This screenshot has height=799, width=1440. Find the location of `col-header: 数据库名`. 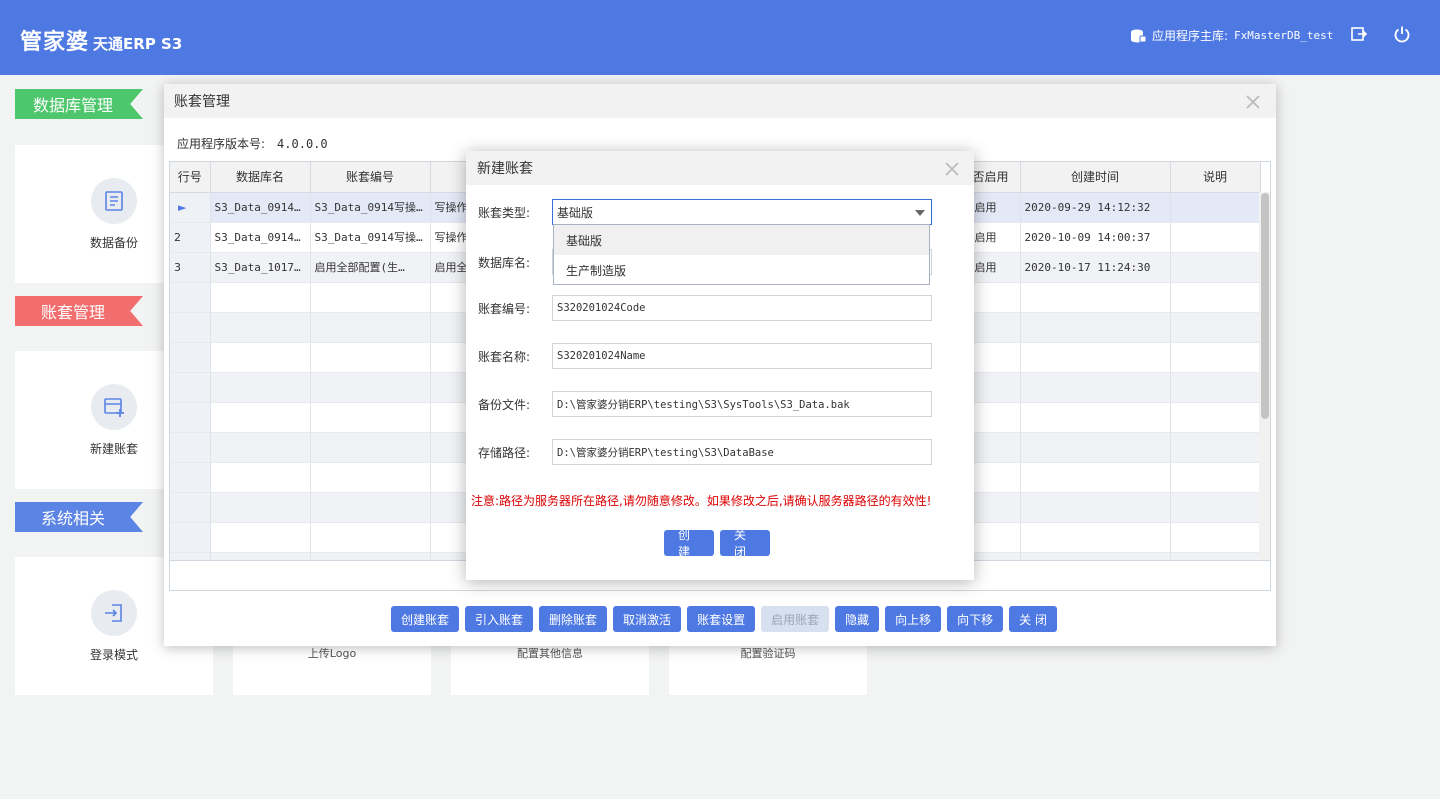

col-header: 数据库名 is located at coordinates (260, 177).